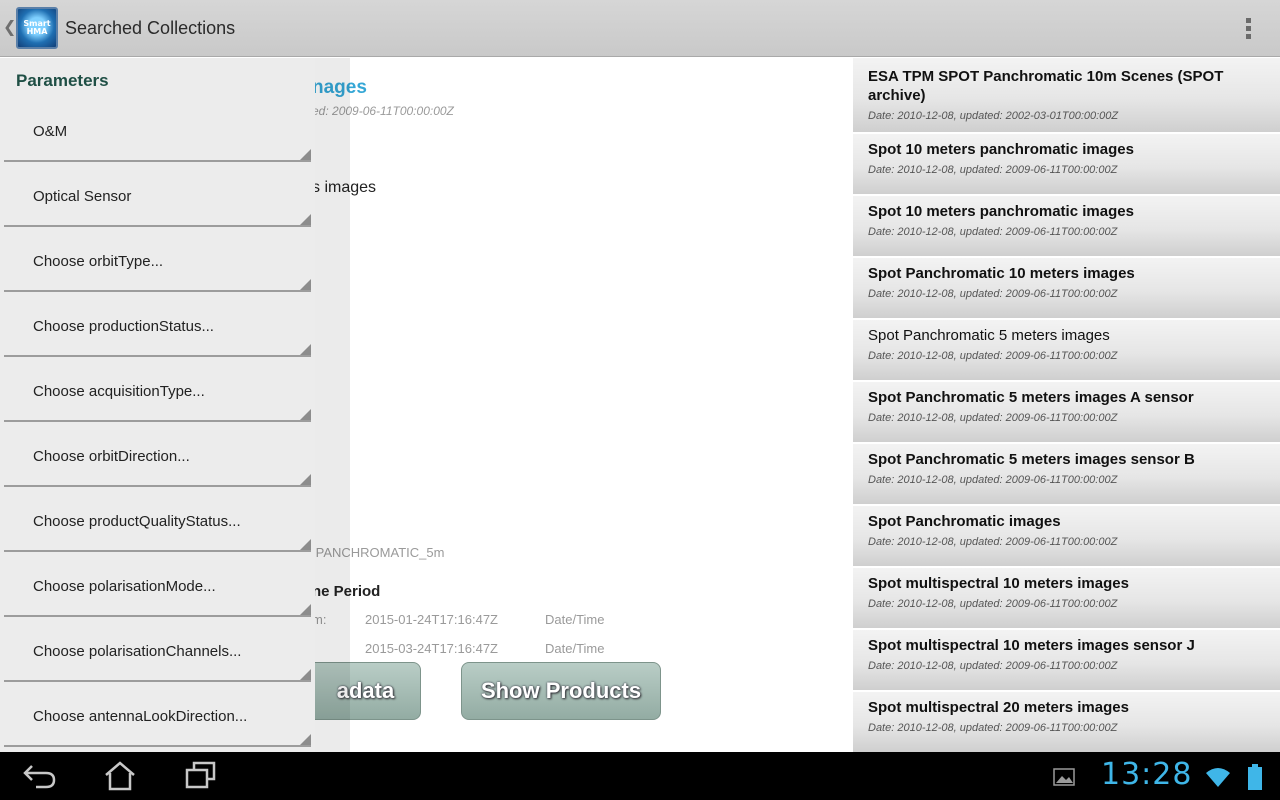  Describe the element at coordinates (62, 80) in the screenshot. I see `drawer-header: Parameters` at that location.